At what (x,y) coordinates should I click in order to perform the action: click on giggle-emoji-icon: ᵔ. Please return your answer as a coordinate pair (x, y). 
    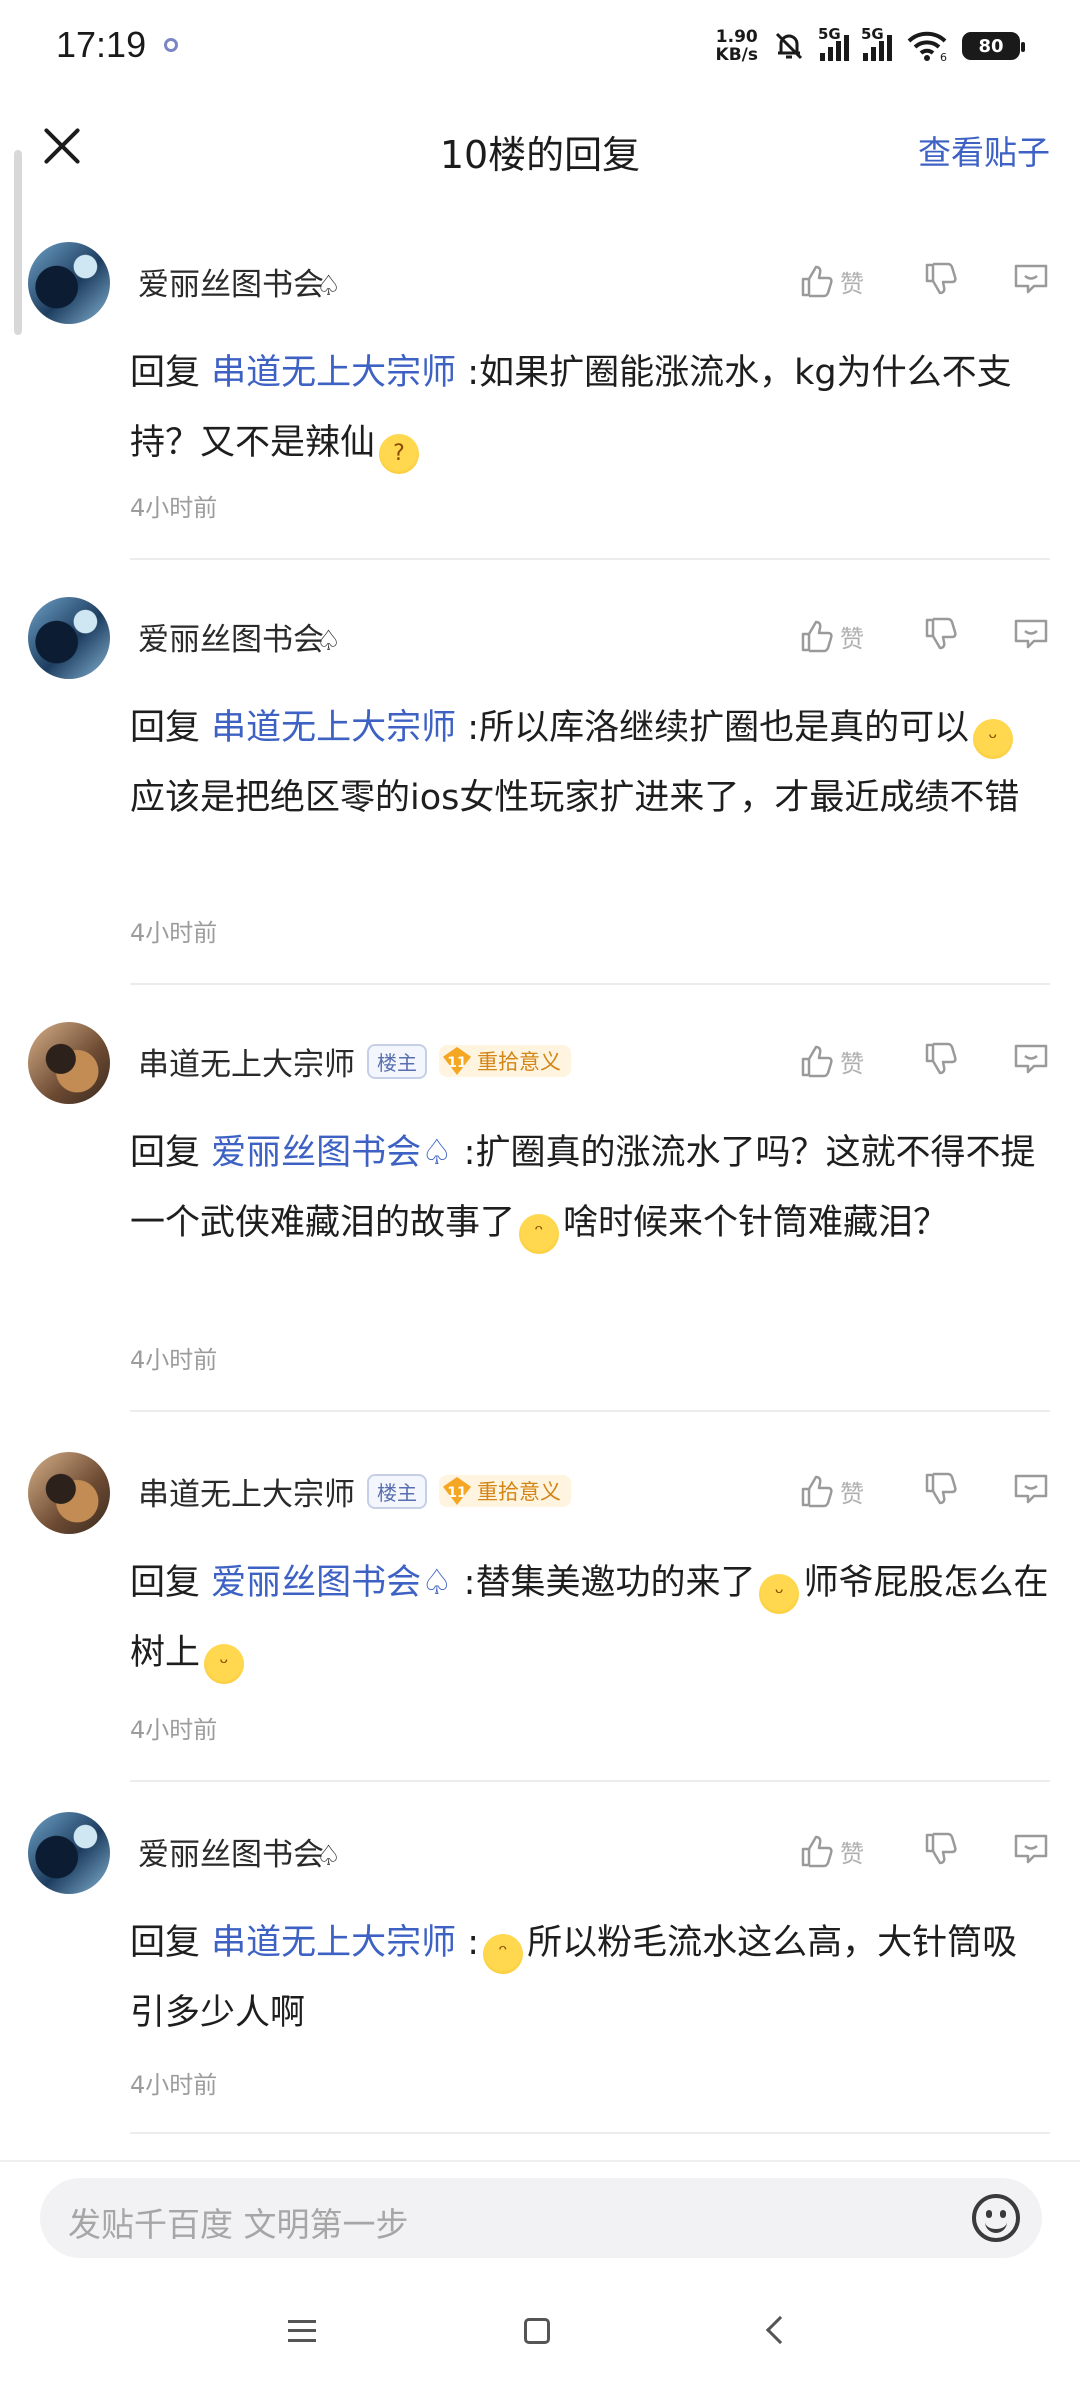
    Looking at the image, I should click on (503, 1954).